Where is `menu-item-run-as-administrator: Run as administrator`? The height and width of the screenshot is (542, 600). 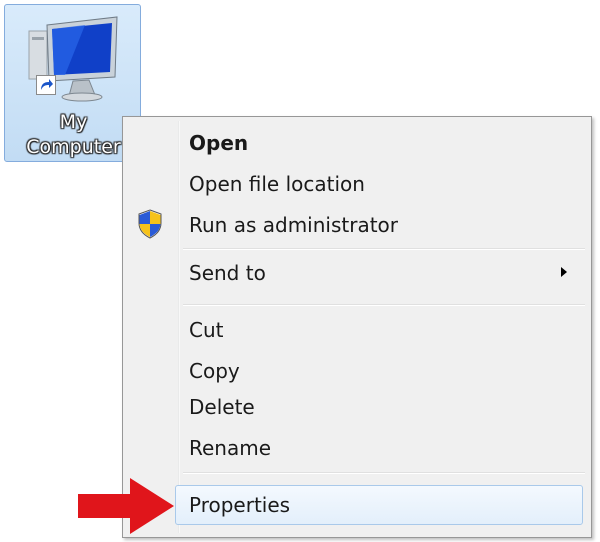
menu-item-run-as-administrator: Run as administrator is located at coordinates (293, 225).